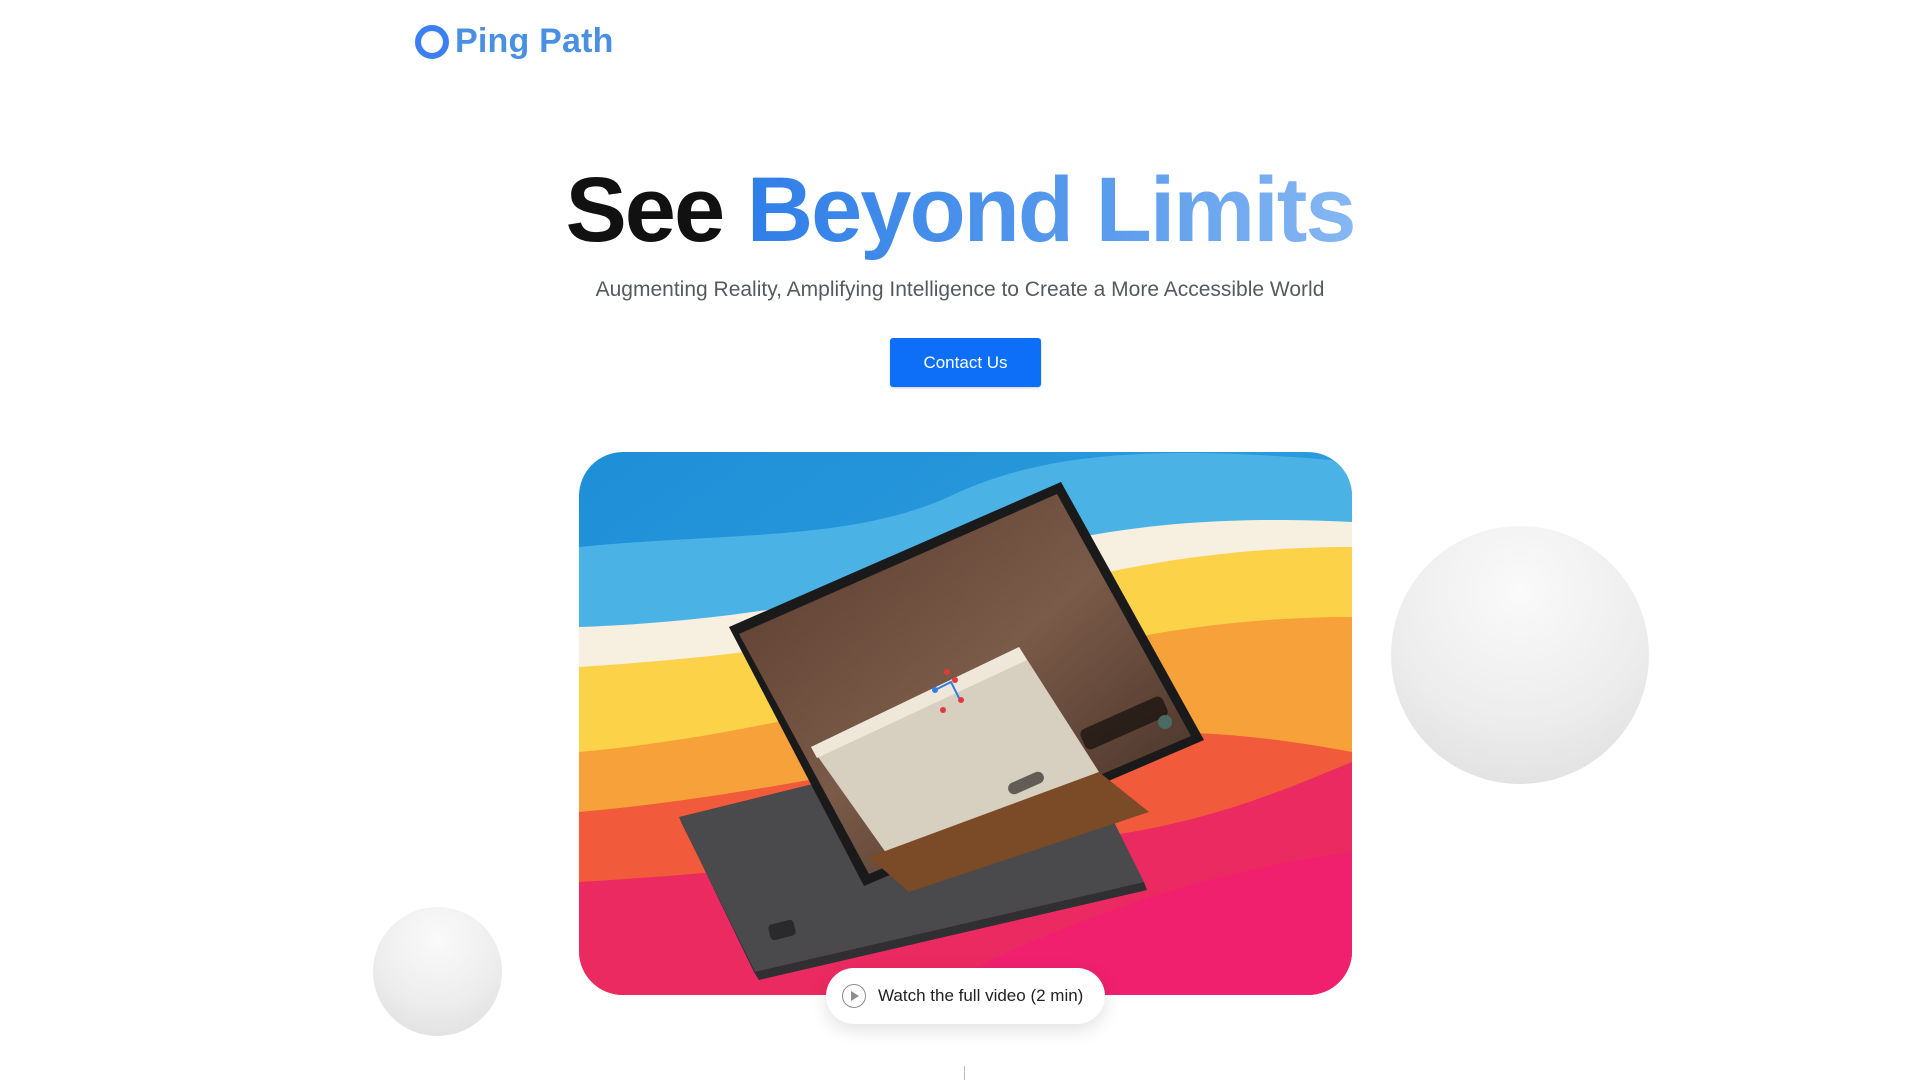  What do you see at coordinates (432, 41) in the screenshot?
I see `ring-logo-icon` at bounding box center [432, 41].